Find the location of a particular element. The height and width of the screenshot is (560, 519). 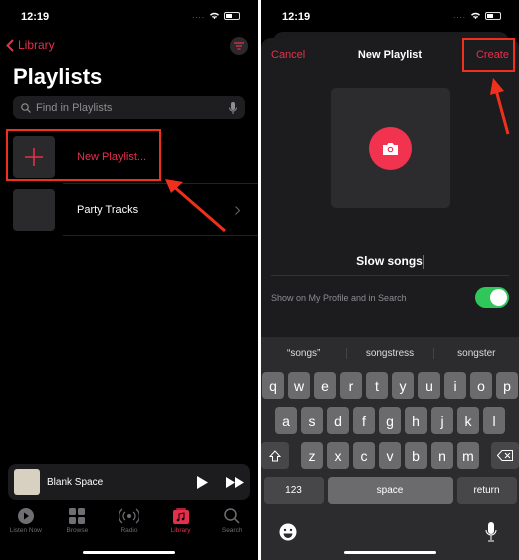

key-g: g is located at coordinates (390, 420).